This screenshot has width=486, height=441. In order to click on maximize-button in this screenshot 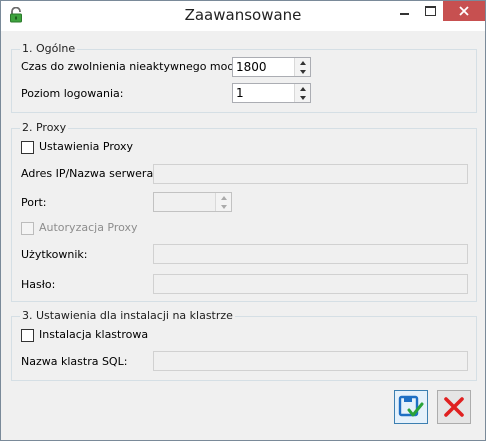, I will do `click(430, 11)`.